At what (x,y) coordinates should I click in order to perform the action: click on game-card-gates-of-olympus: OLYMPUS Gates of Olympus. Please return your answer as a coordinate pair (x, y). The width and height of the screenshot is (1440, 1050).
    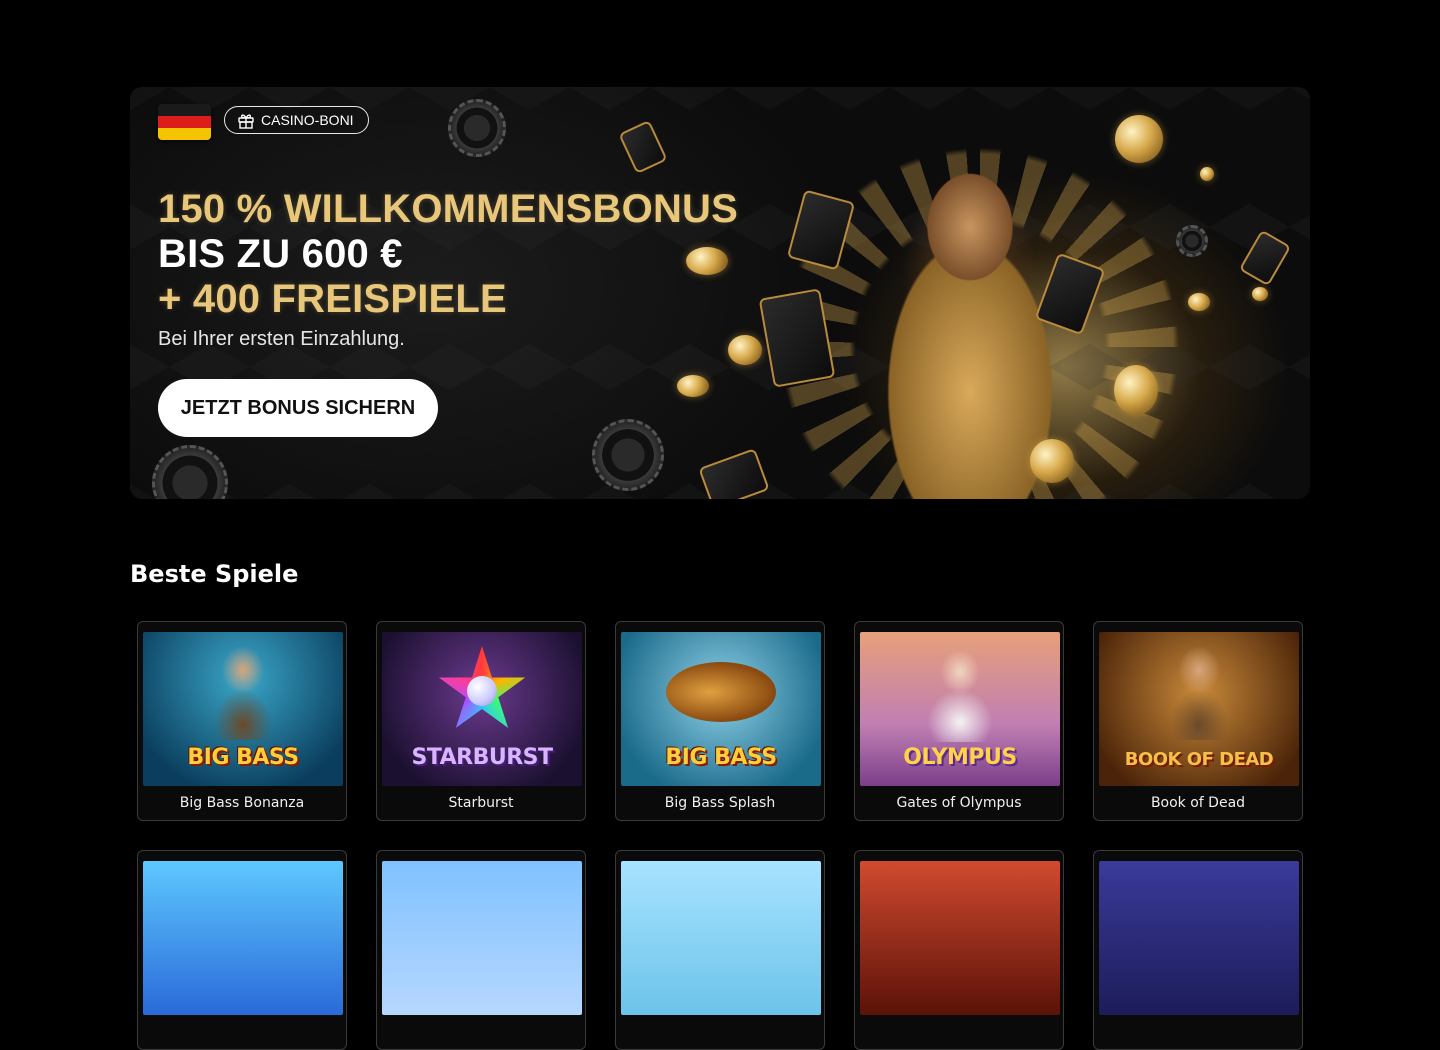
    Looking at the image, I should click on (959, 721).